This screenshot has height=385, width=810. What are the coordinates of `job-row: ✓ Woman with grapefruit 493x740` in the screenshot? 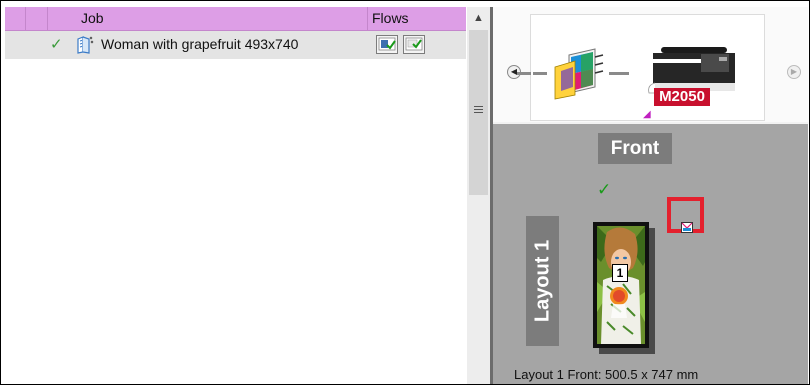 It's located at (235, 45).